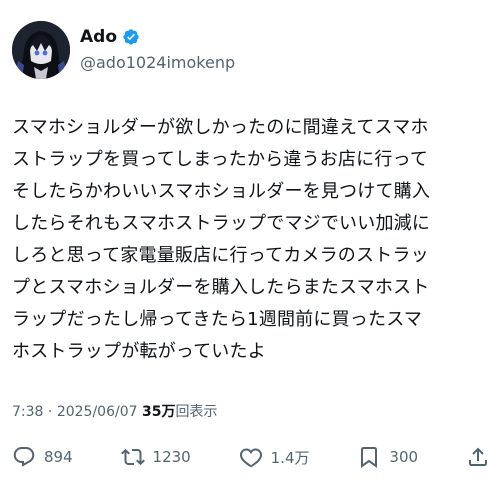  Describe the element at coordinates (58, 457) in the screenshot. I see `reply-count: 894` at that location.